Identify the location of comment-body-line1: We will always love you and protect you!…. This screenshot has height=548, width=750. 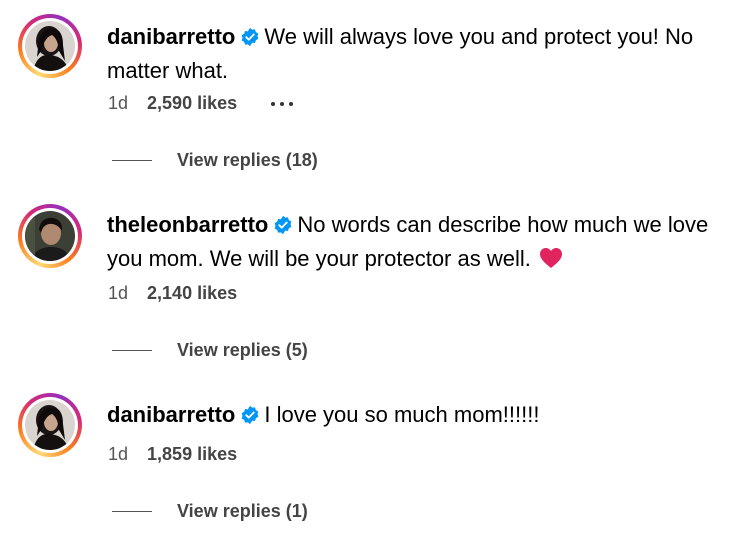
(479, 36).